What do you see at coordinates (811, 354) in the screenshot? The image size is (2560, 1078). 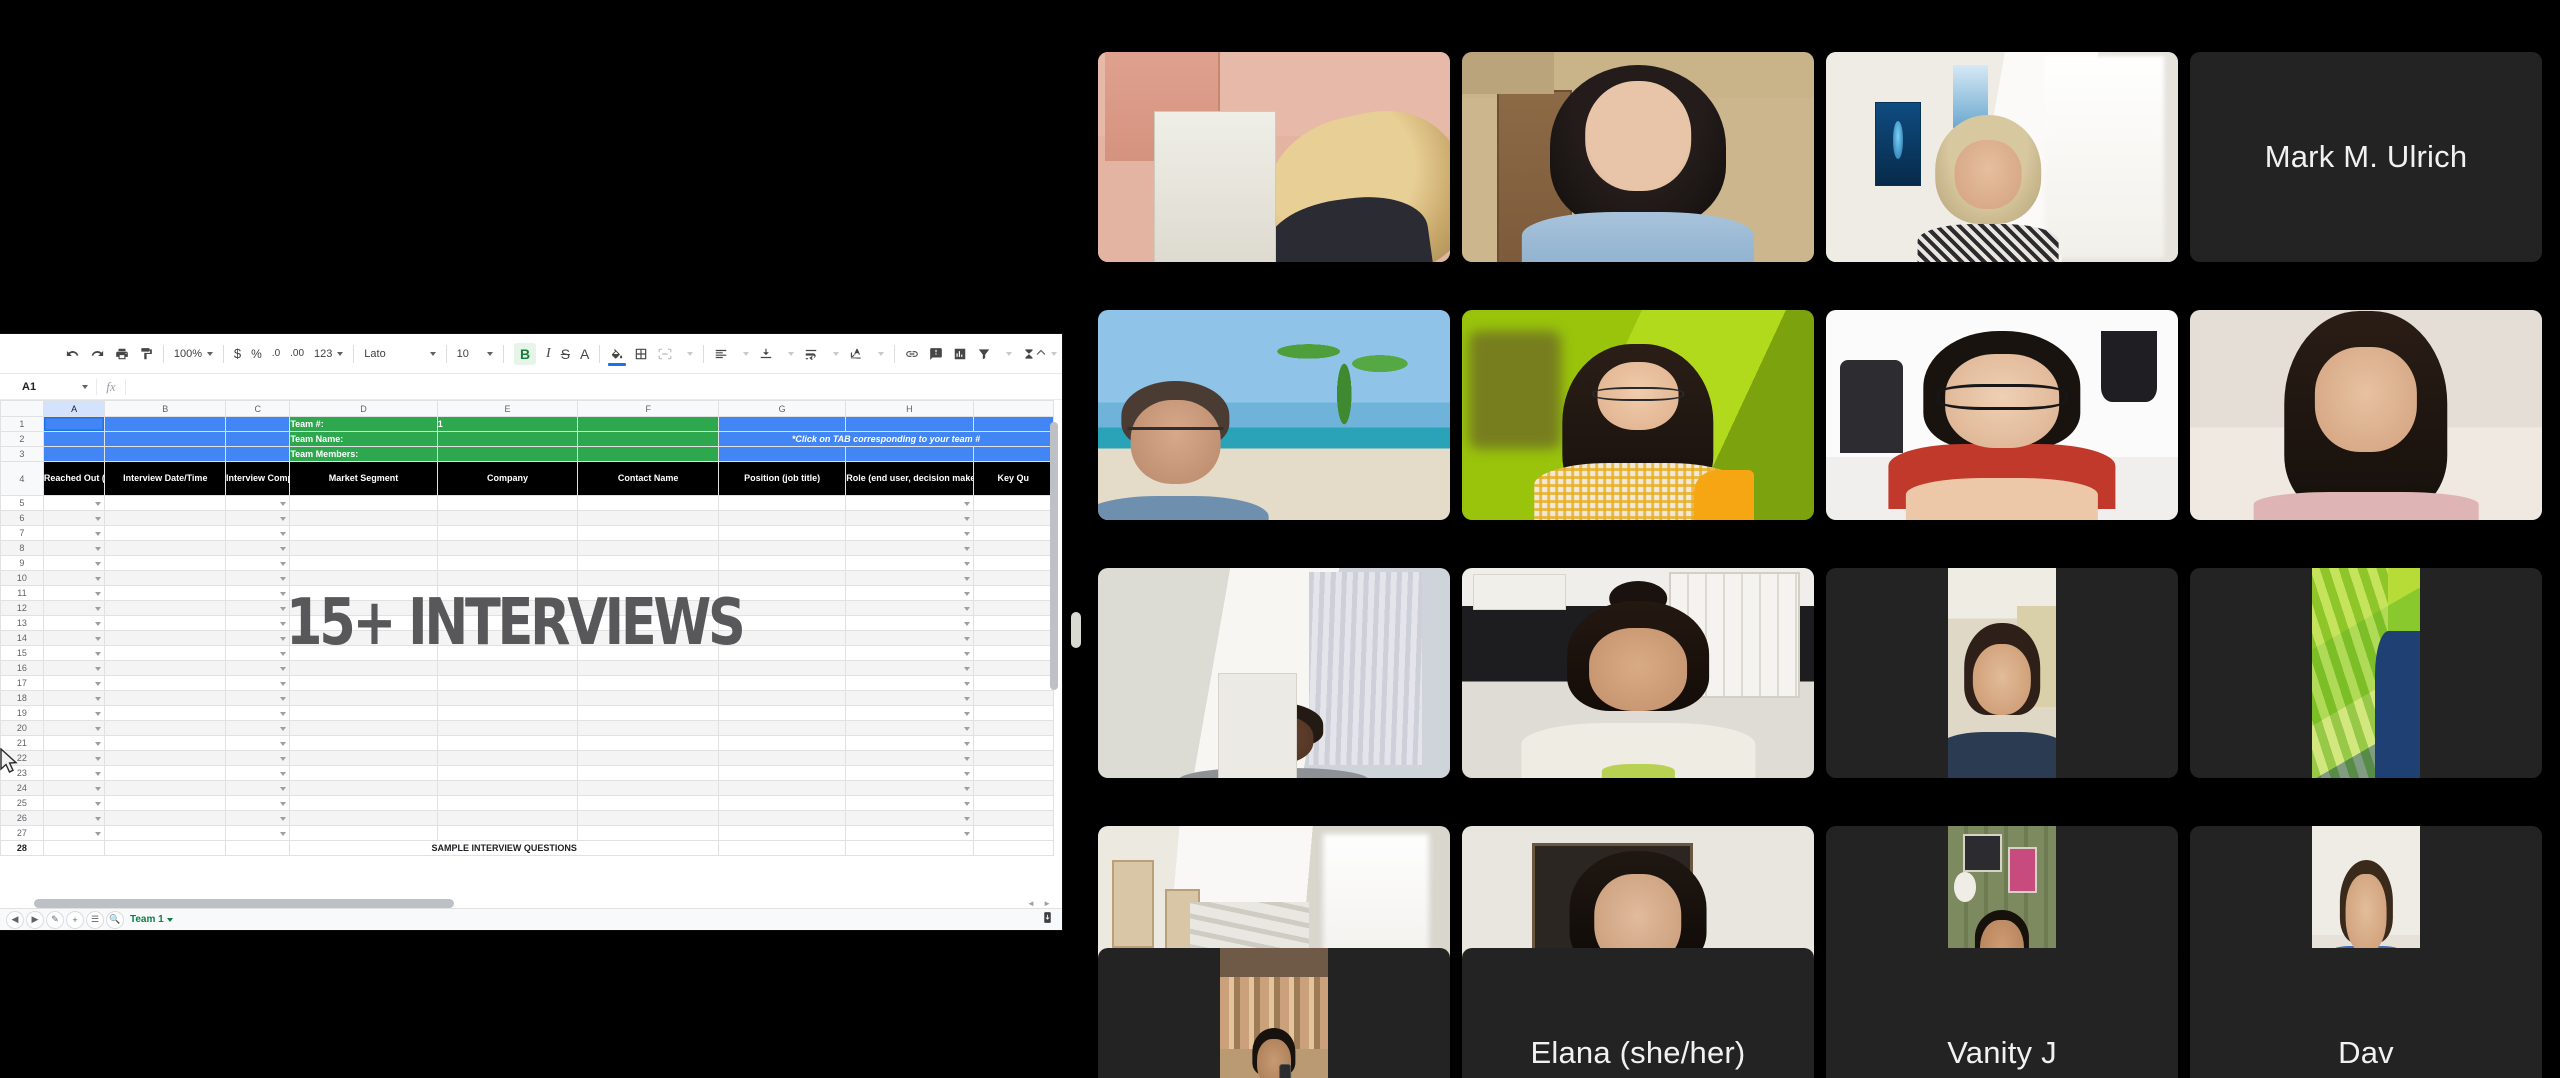 I see `text-wrap-icon` at bounding box center [811, 354].